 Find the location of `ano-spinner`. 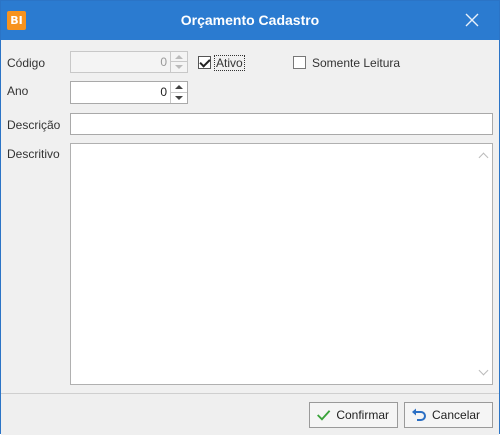

ano-spinner is located at coordinates (178, 92).